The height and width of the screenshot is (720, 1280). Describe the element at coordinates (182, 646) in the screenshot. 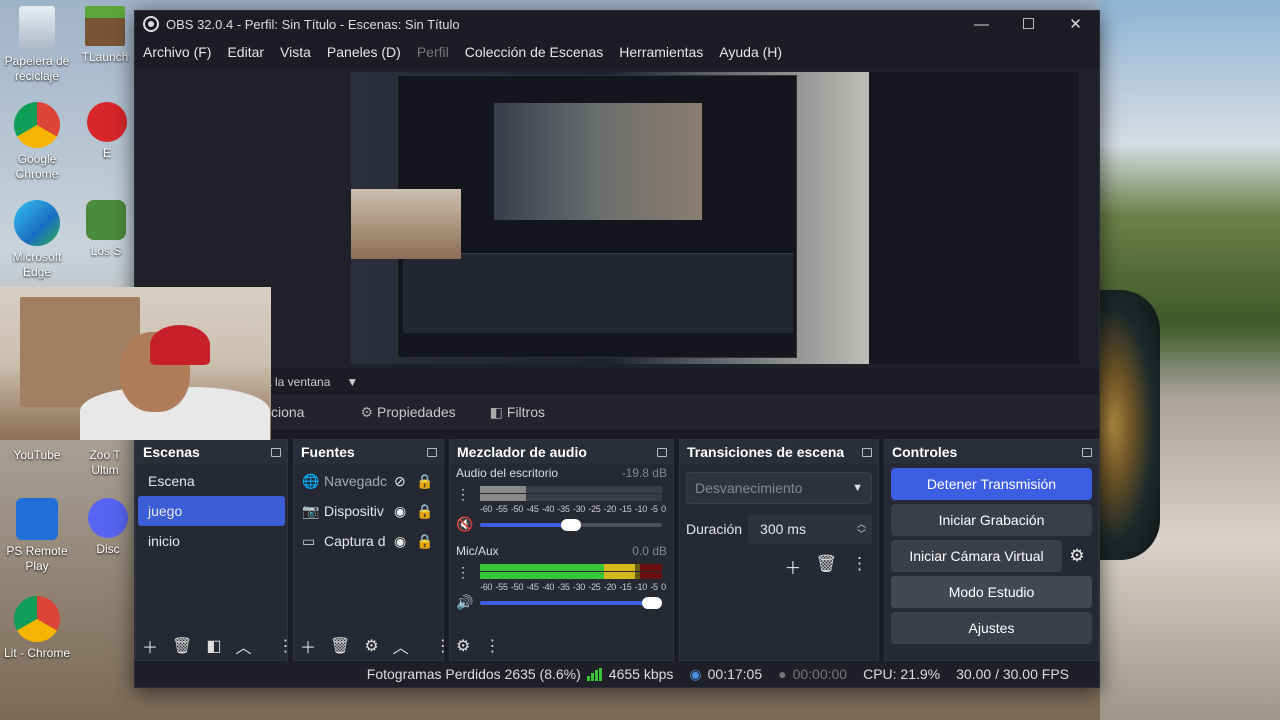

I see `delete-scene-icon: 🗑` at that location.